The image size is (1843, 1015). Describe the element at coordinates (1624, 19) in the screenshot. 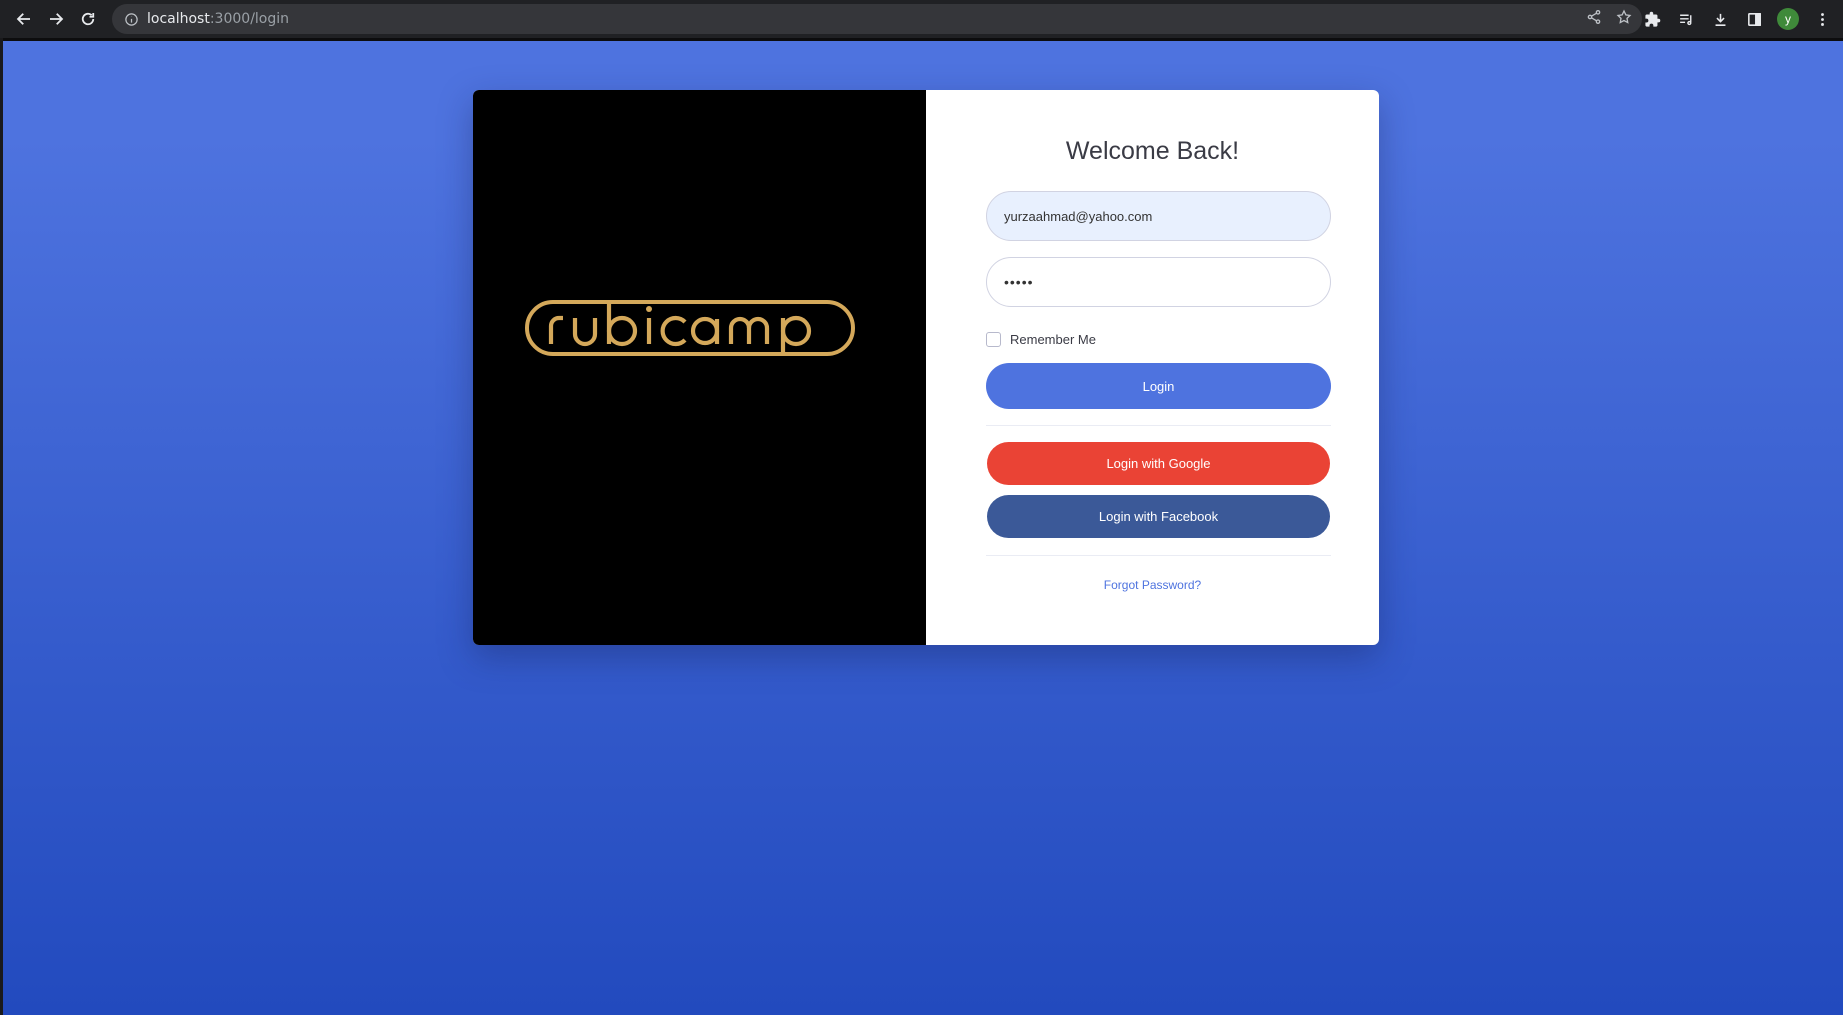

I see `bookmark-star-icon` at that location.